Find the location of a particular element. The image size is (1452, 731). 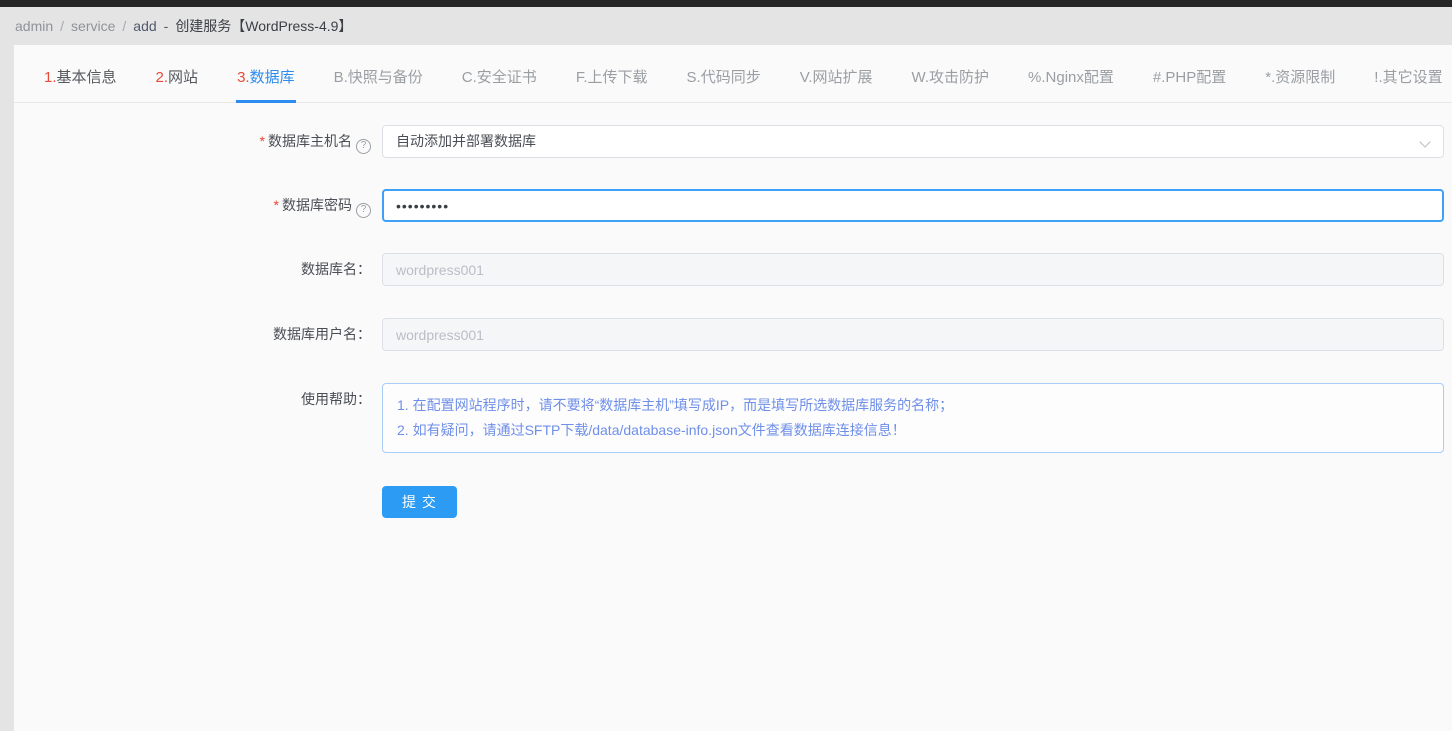

submit-row: 提 交 is located at coordinates (733, 502).